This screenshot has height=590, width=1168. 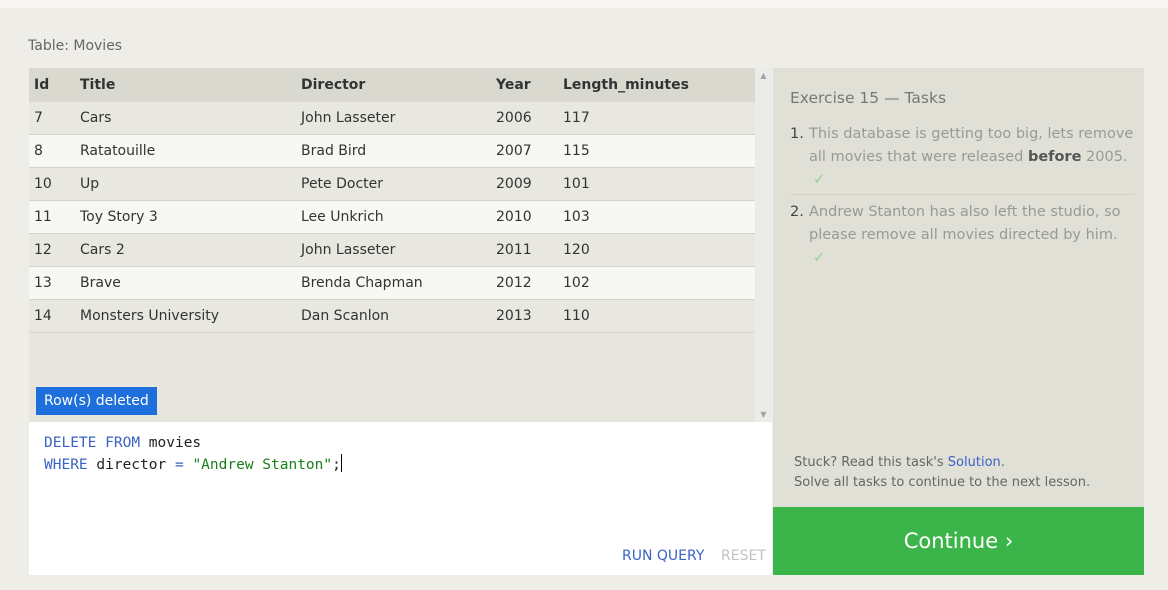 I want to click on cell-year: 2009, so click(x=529, y=184).